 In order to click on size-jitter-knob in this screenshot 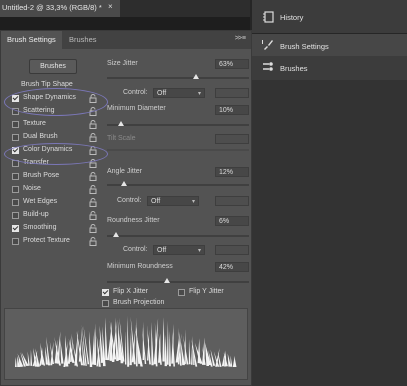, I will do `click(196, 76)`.